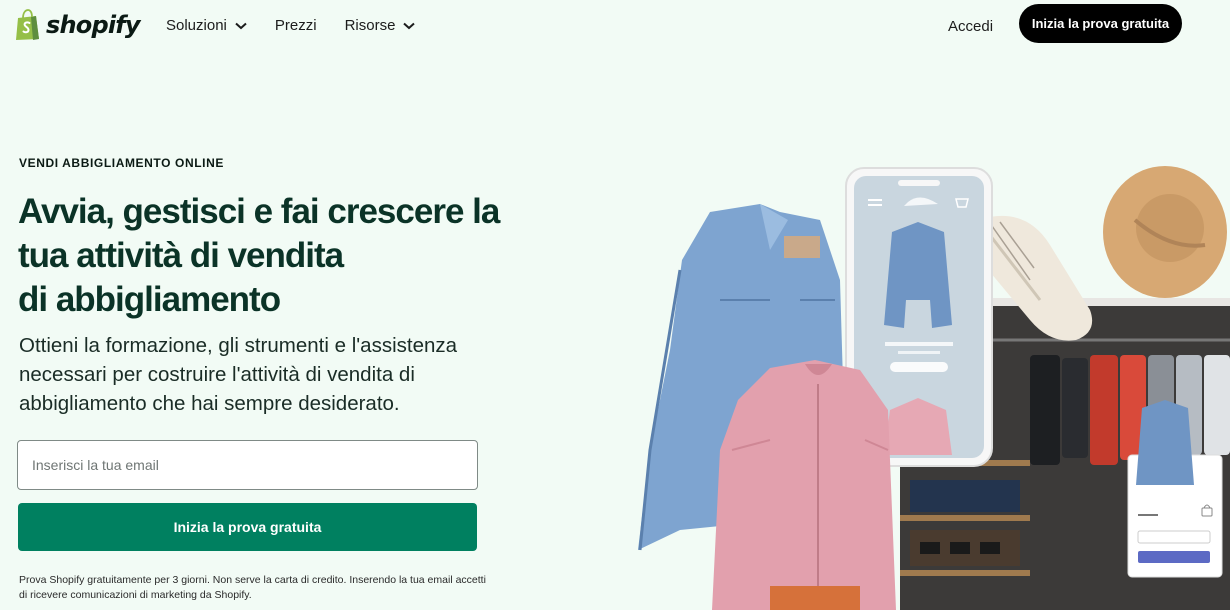 Image resolution: width=1230 pixels, height=610 pixels. I want to click on nav-item-risorse: Risorse, so click(380, 25).